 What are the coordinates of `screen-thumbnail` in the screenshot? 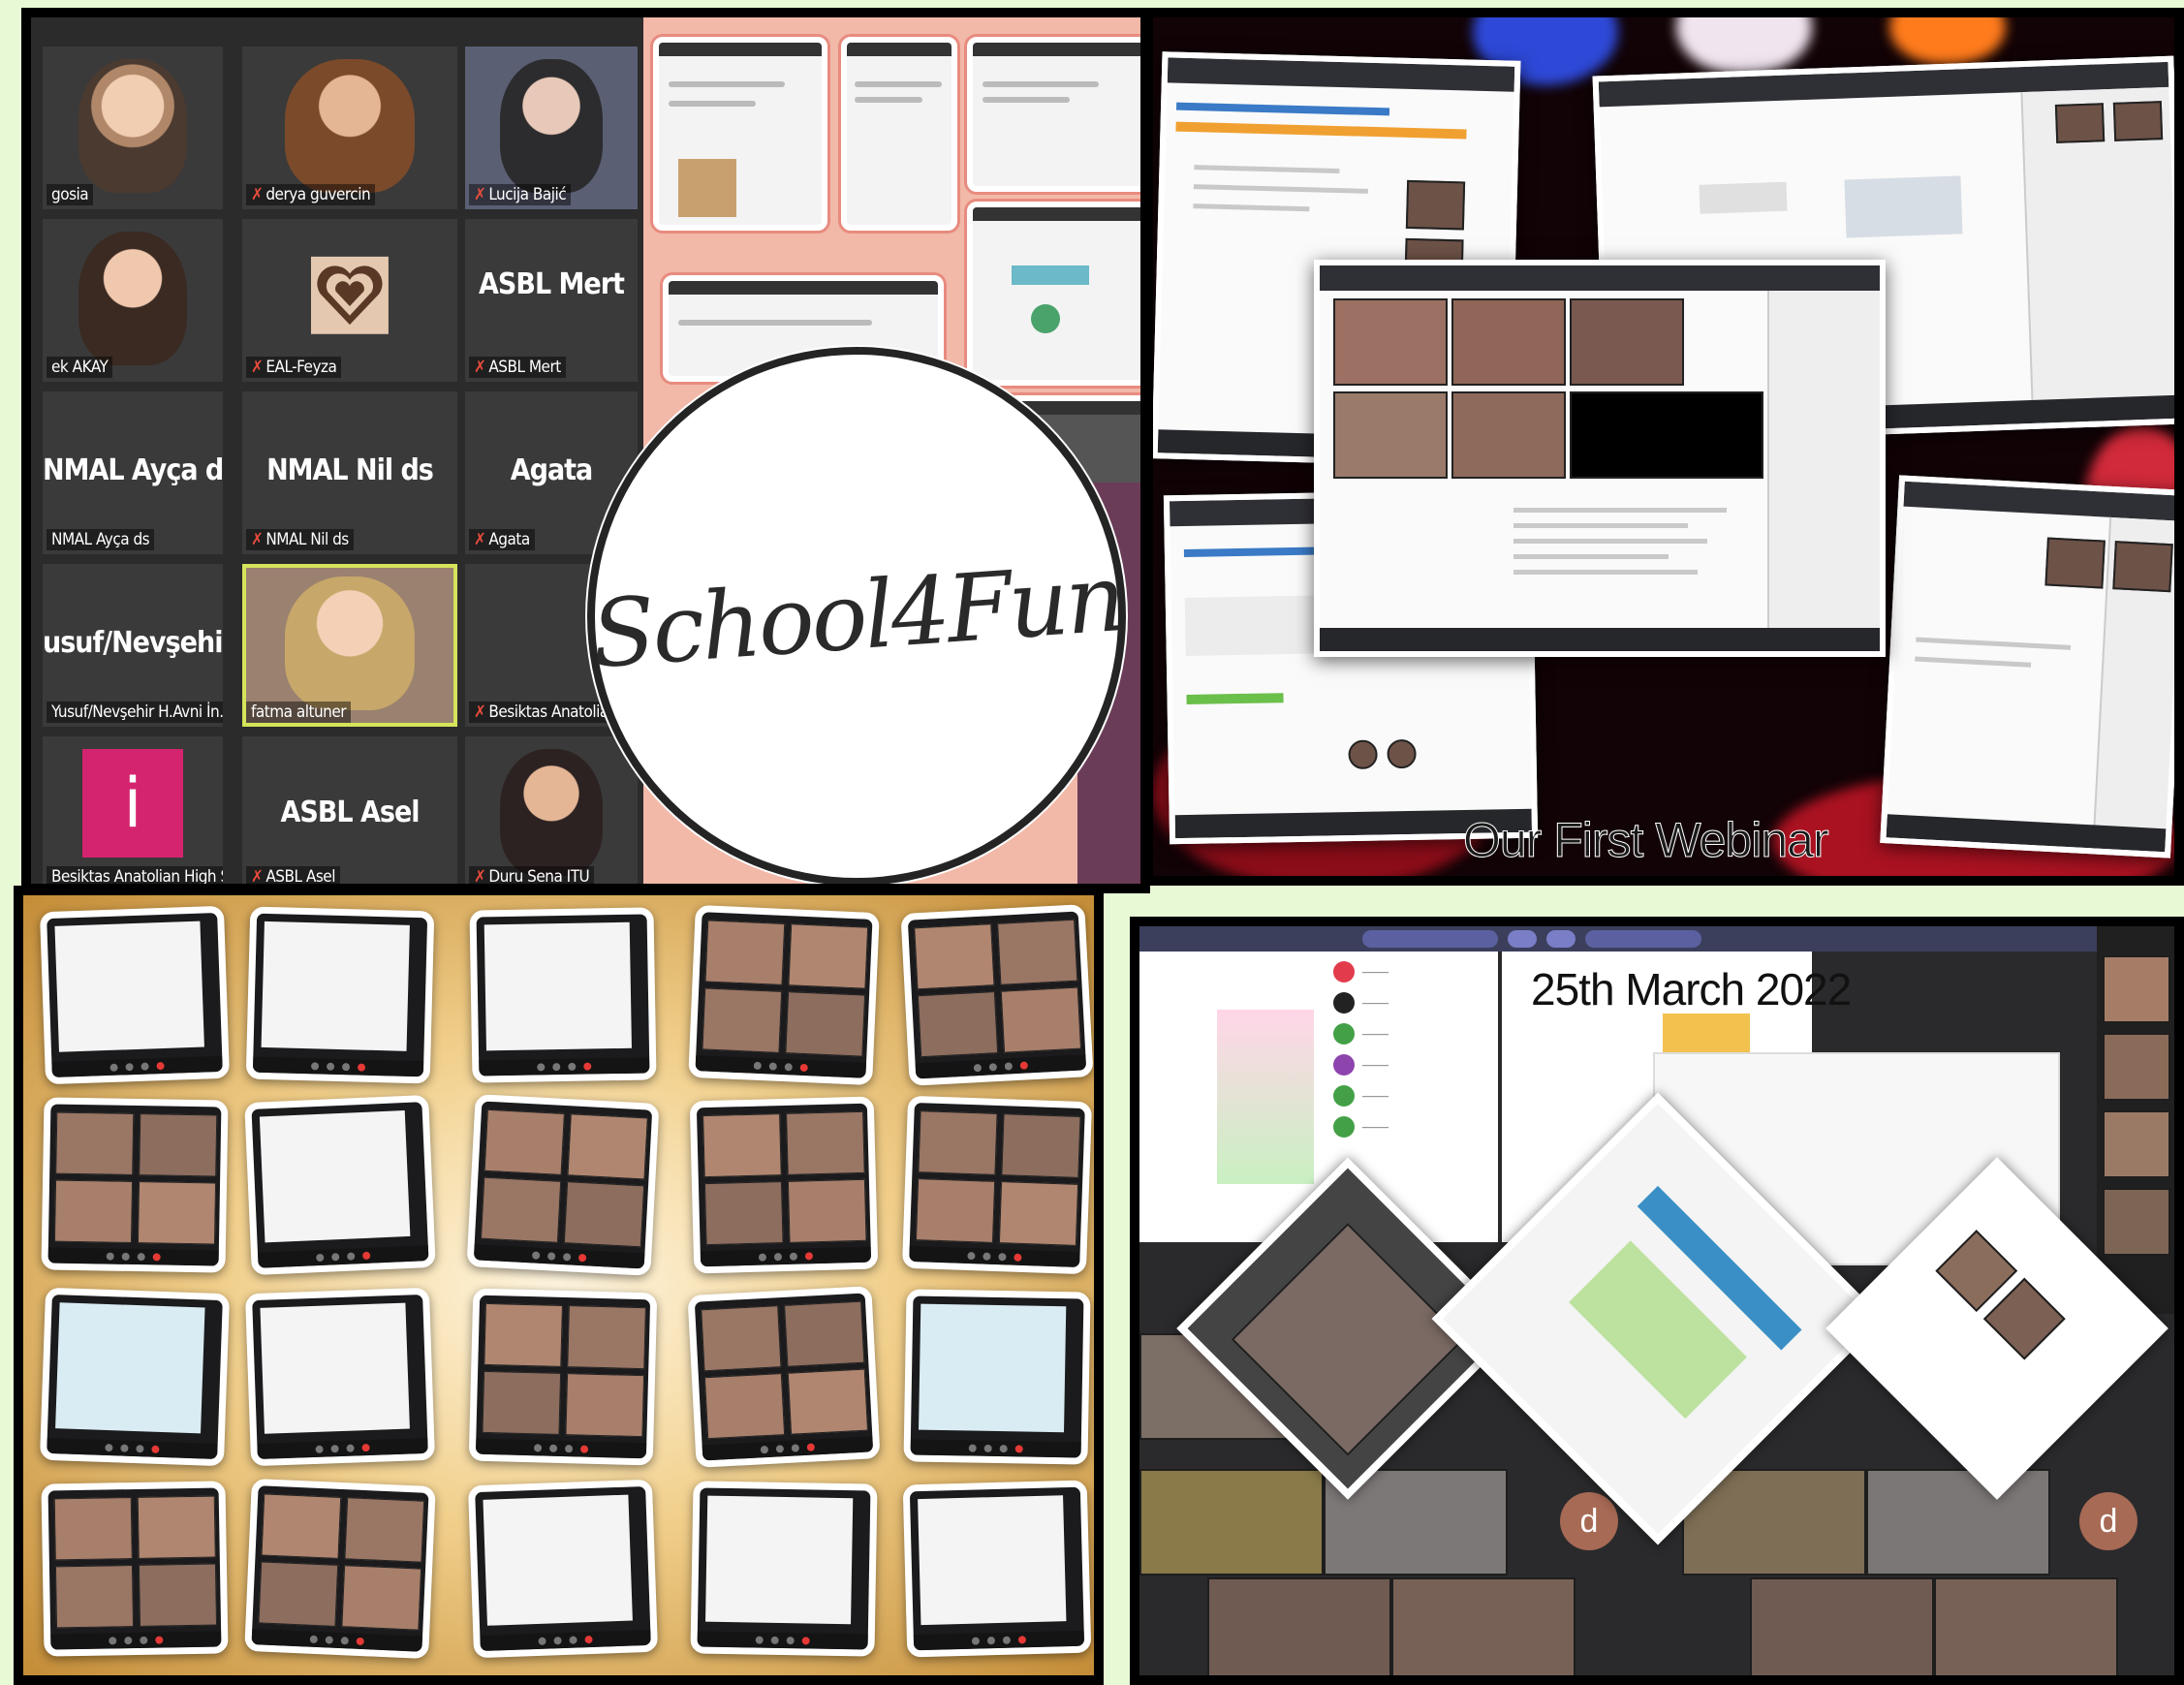 It's located at (740, 134).